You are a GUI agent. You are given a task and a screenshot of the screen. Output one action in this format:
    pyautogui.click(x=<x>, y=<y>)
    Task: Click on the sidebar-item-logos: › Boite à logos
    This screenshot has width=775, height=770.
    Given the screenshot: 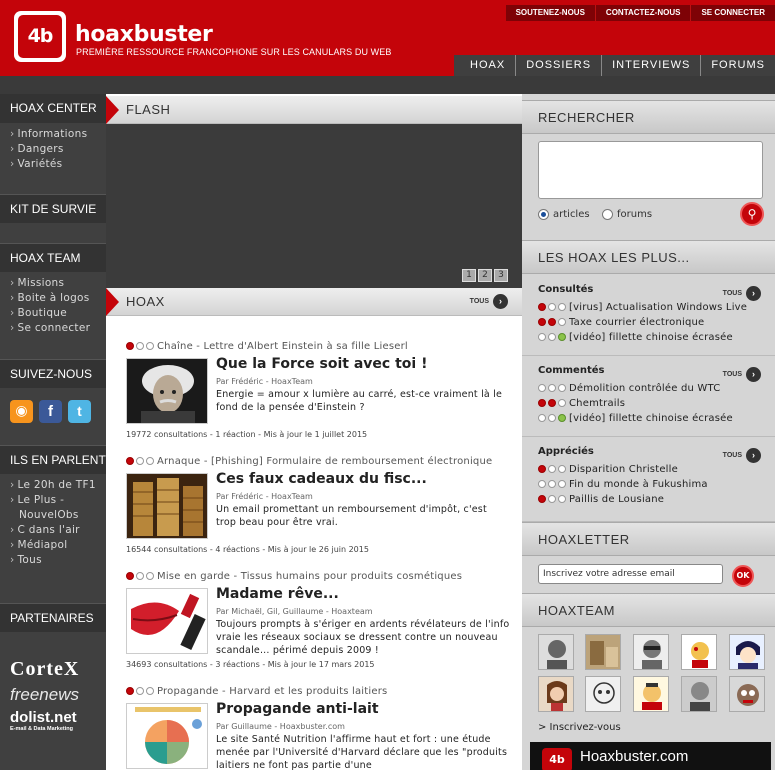 What is the action you would take?
    pyautogui.click(x=58, y=298)
    